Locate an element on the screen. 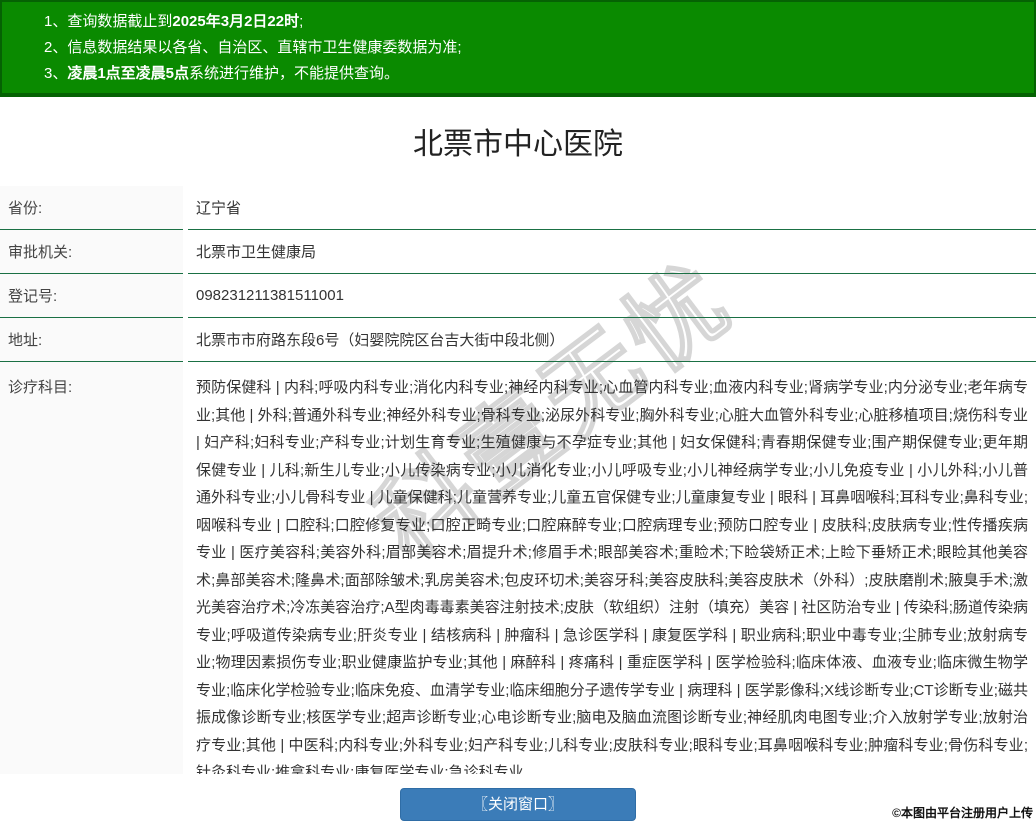  notice-text: ; is located at coordinates (301, 21).